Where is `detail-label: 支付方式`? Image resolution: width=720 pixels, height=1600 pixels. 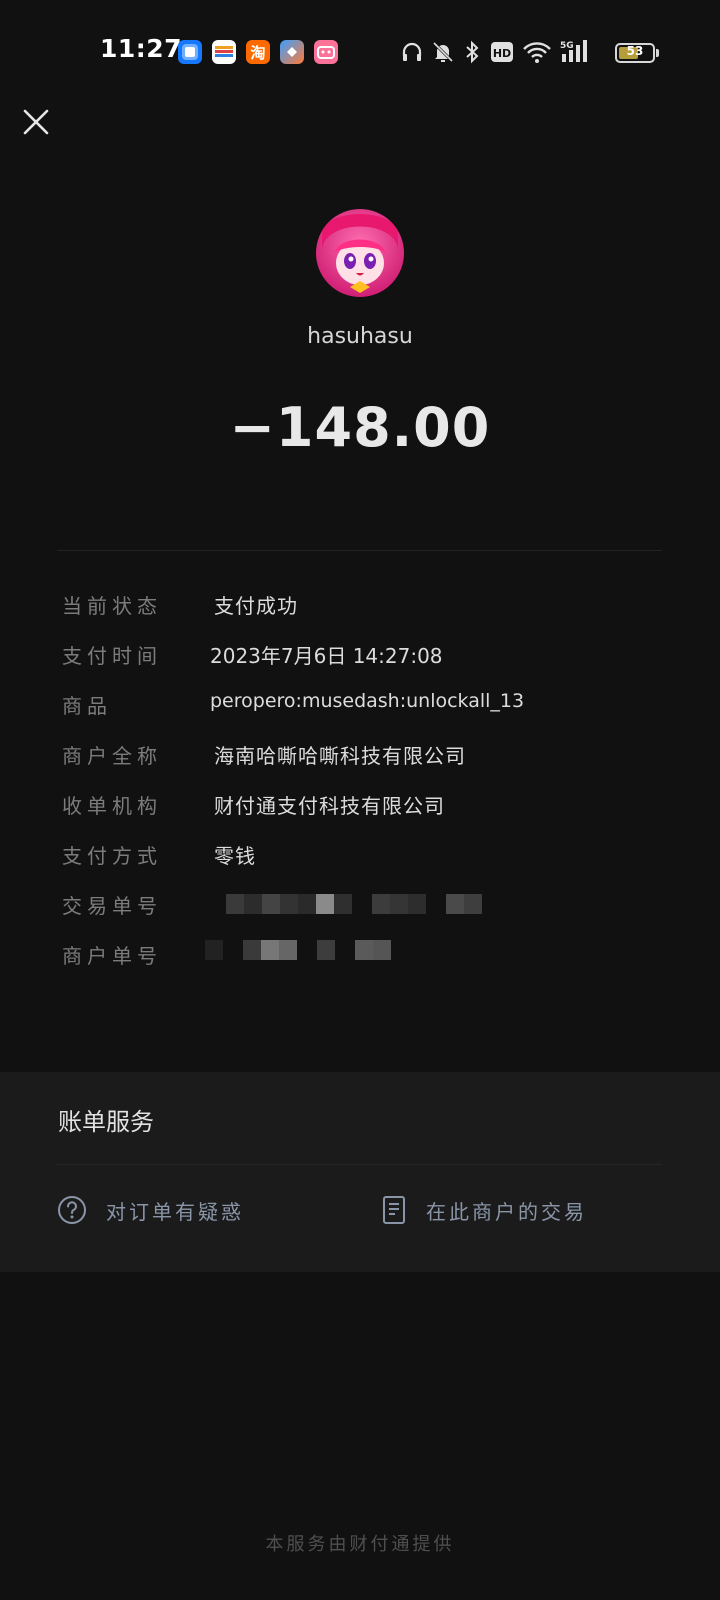 detail-label: 支付方式 is located at coordinates (112, 856).